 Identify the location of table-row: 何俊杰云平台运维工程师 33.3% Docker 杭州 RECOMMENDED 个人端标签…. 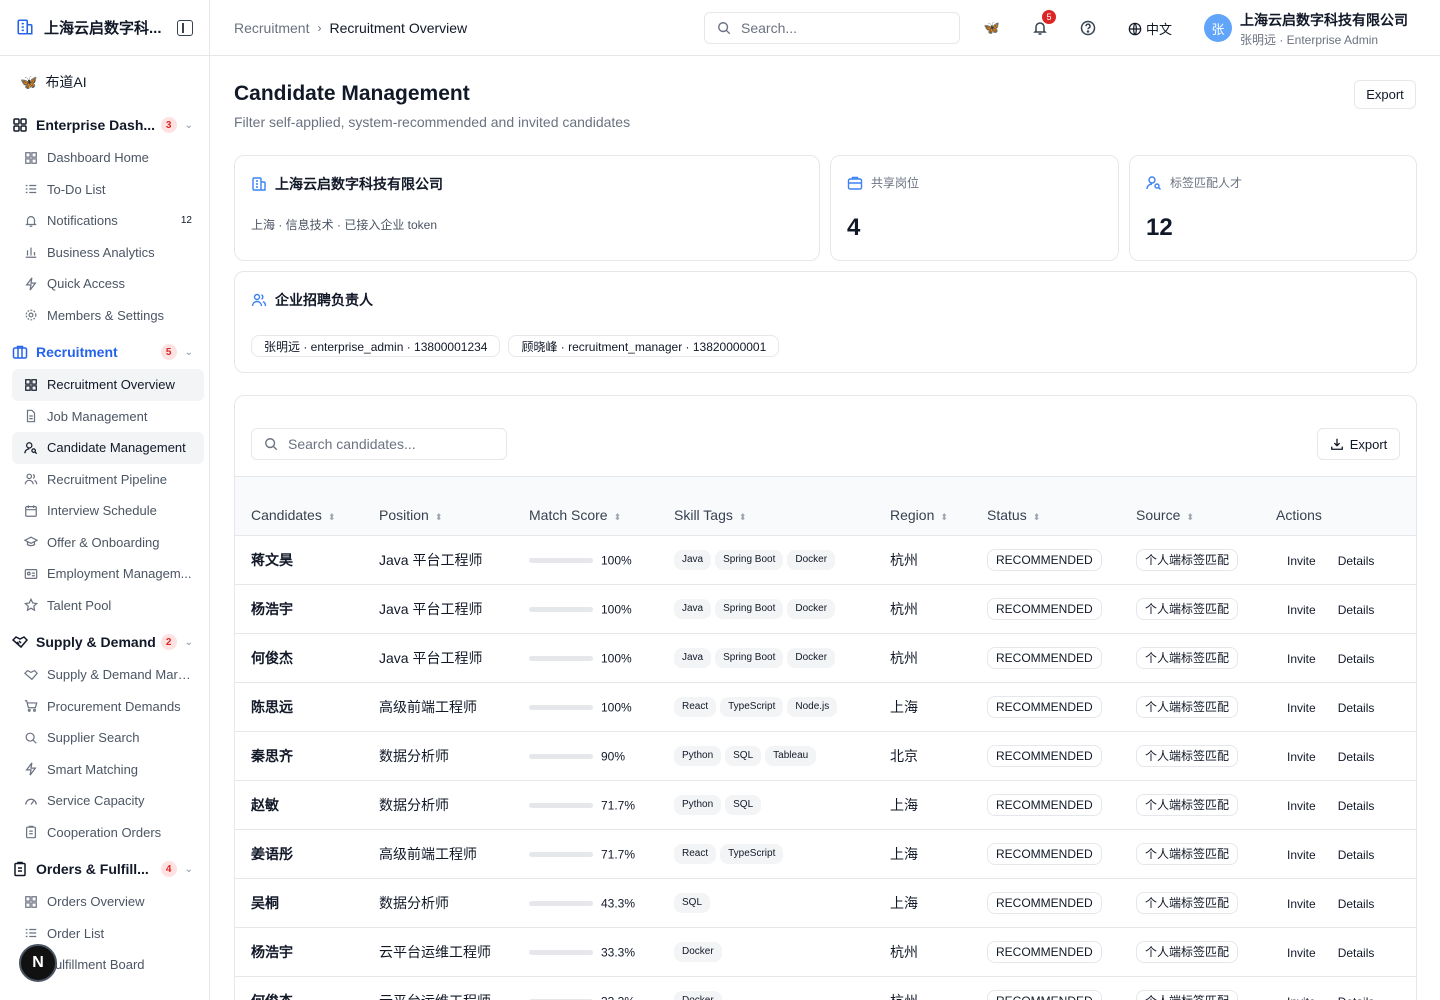
(825, 988).